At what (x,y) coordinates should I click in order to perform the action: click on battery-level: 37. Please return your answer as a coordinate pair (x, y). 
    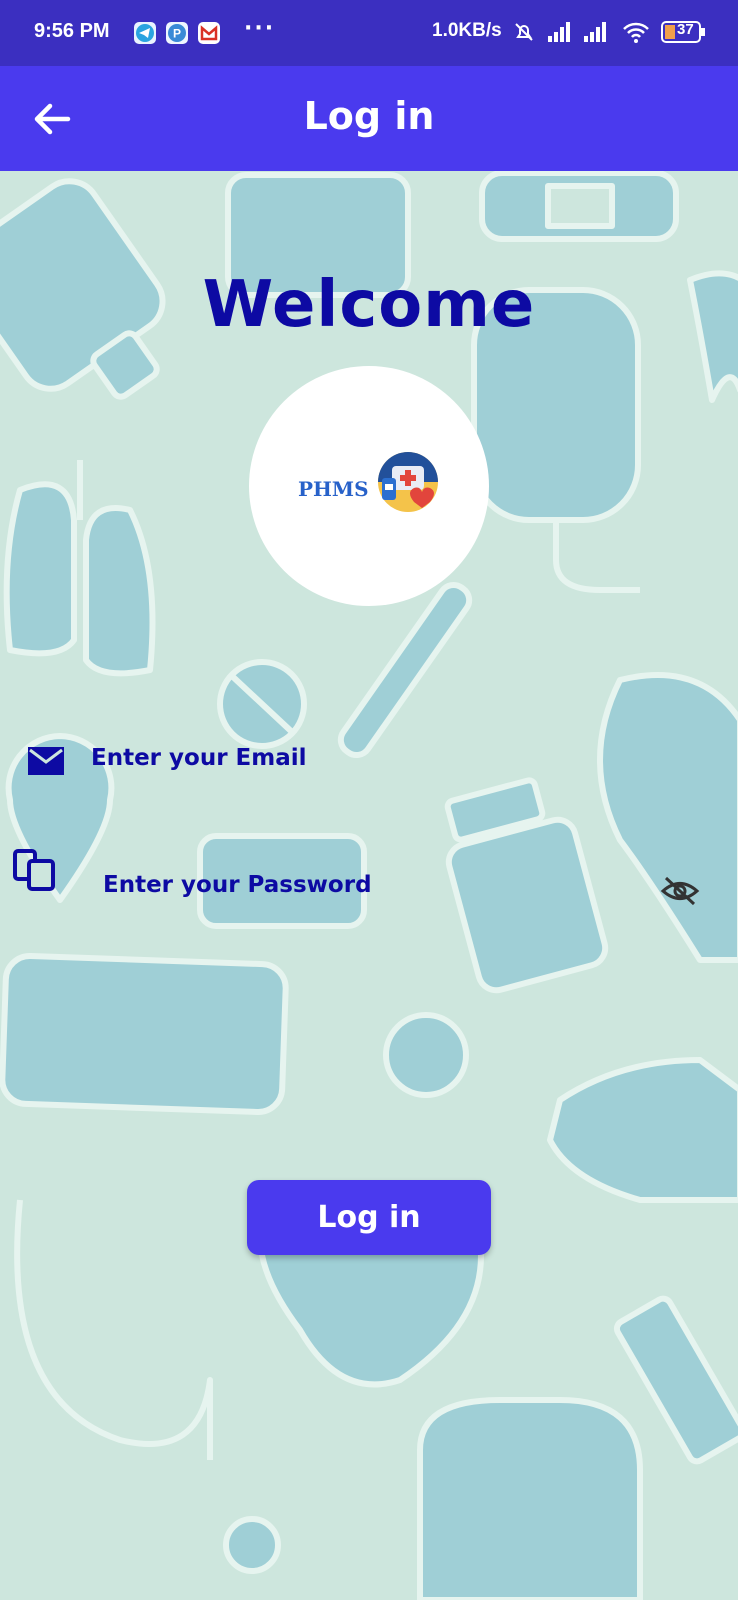
    Looking at the image, I should click on (685, 29).